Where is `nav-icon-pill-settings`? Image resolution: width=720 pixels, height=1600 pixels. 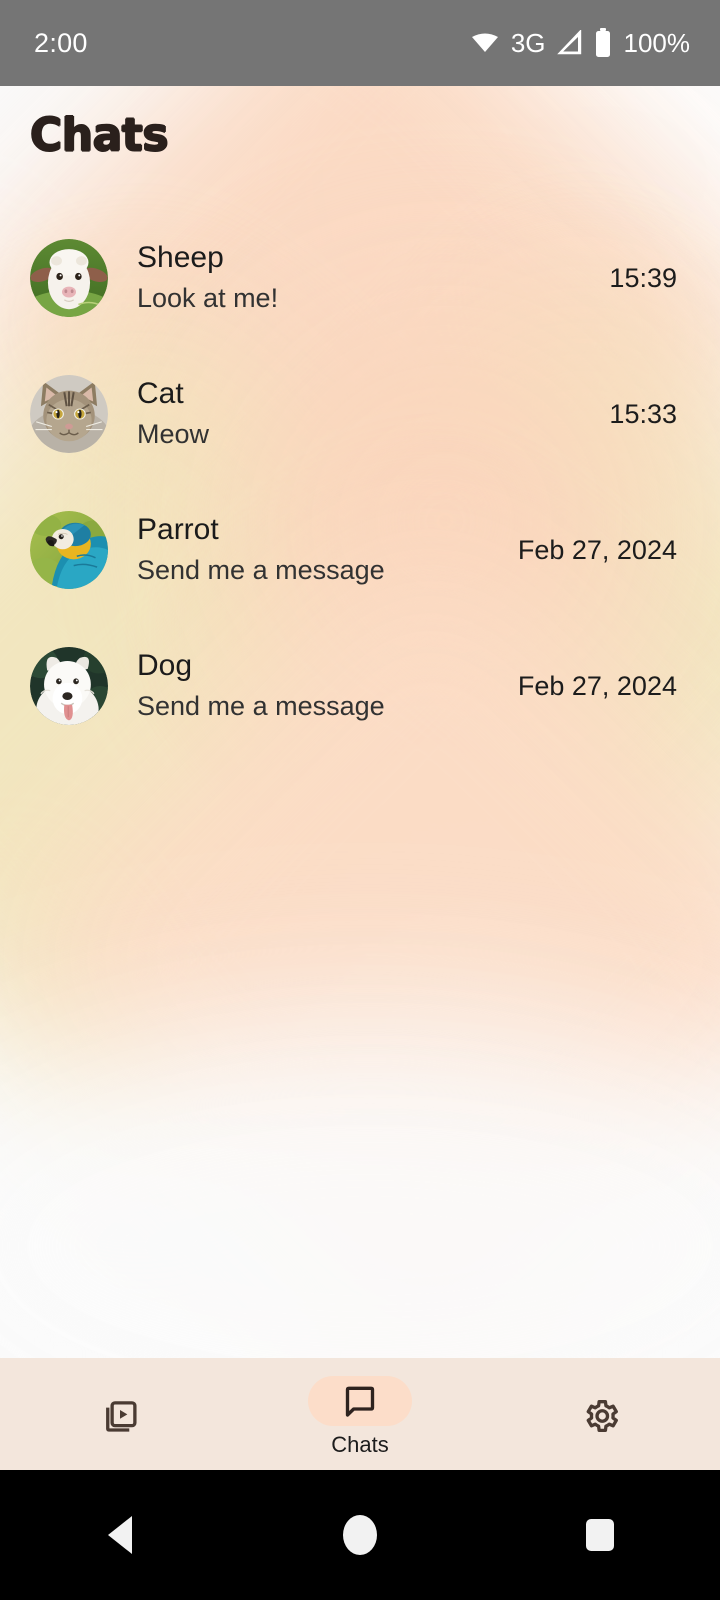 nav-icon-pill-settings is located at coordinates (600, 1416).